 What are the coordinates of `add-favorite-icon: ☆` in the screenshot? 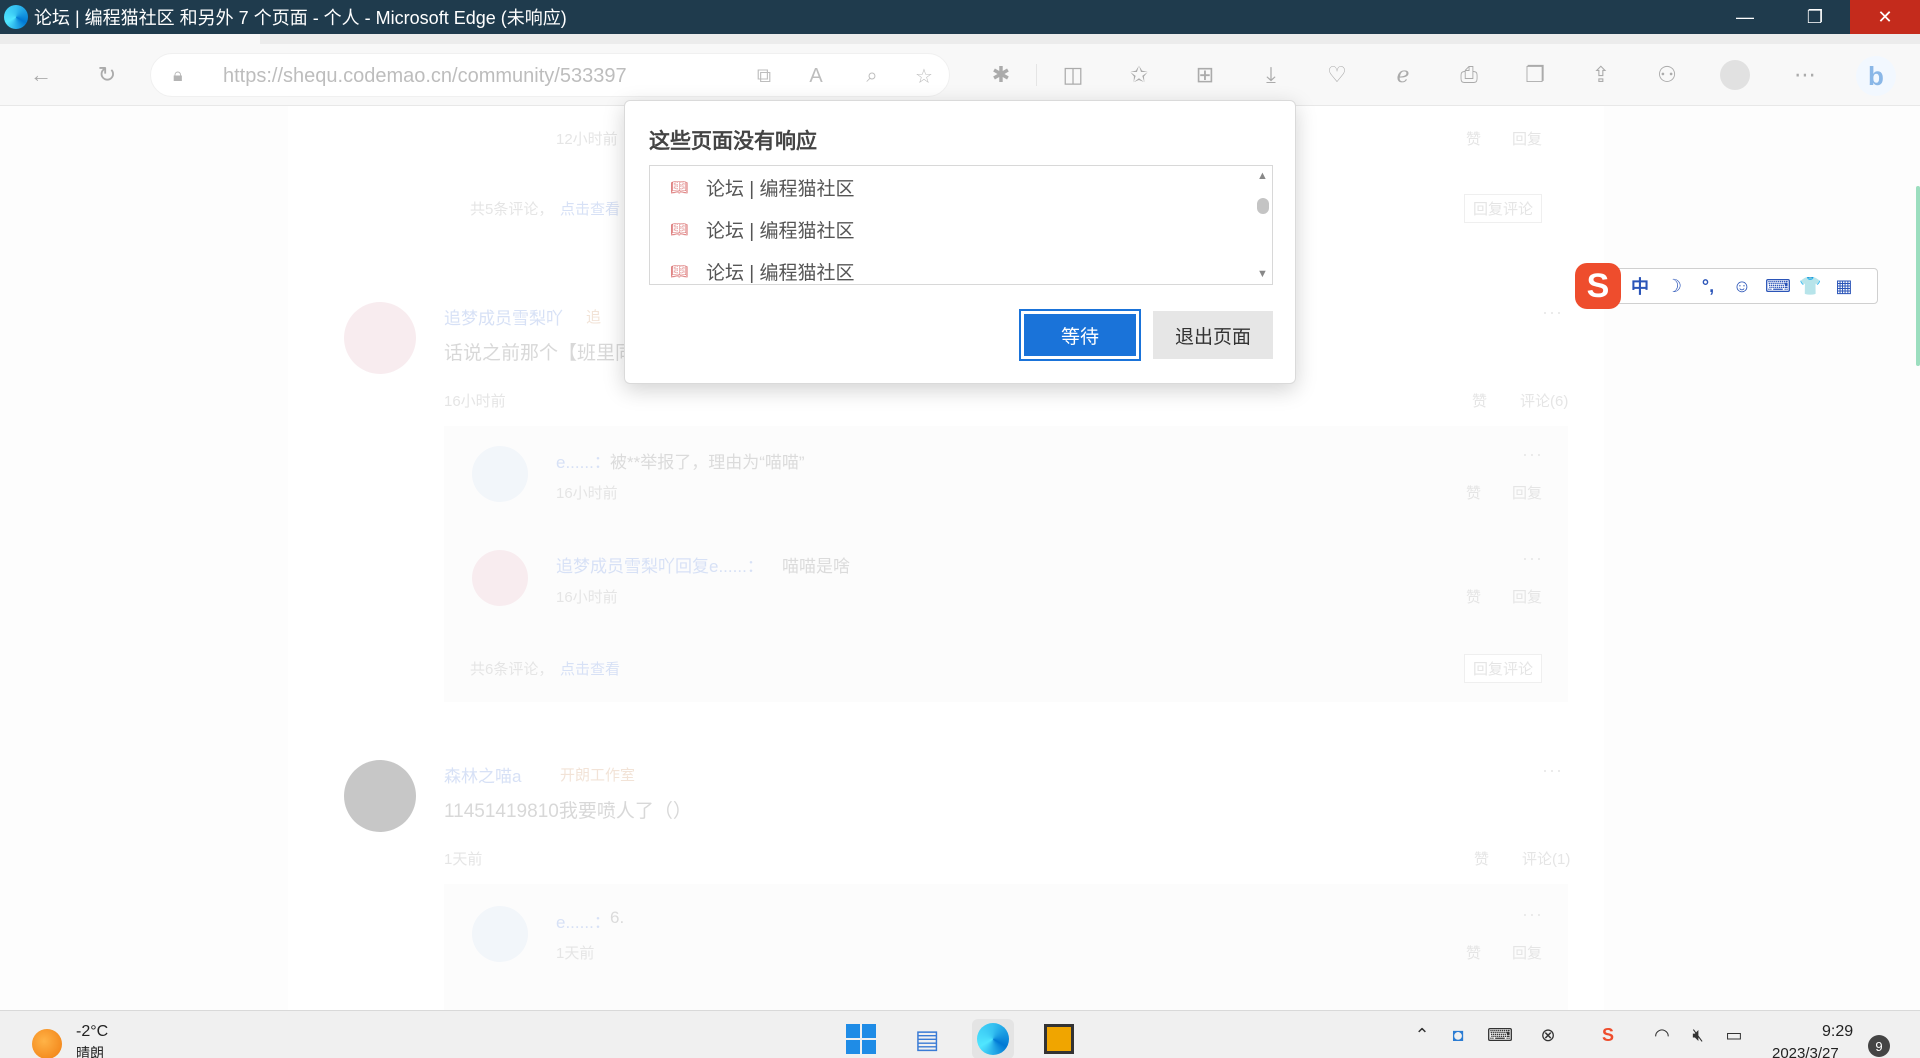 It's located at (924, 76).